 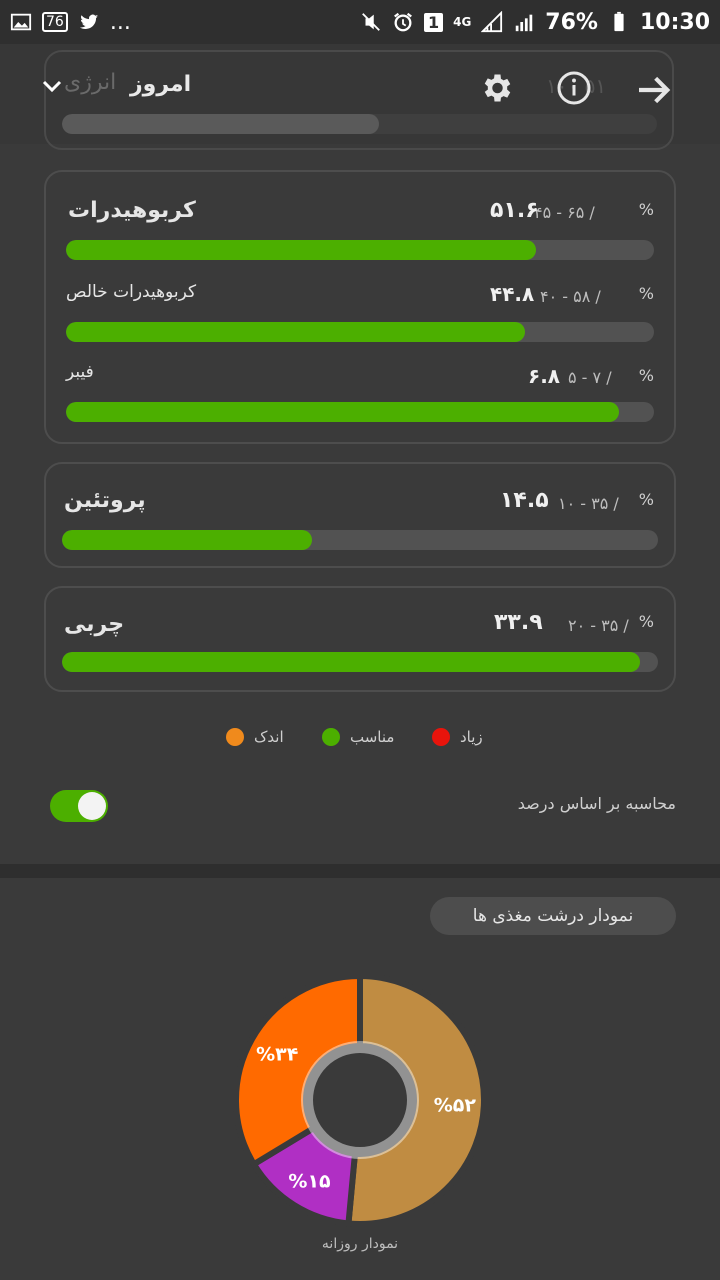 What do you see at coordinates (277, 1054) in the screenshot?
I see `donut-label-2: %۳۴` at bounding box center [277, 1054].